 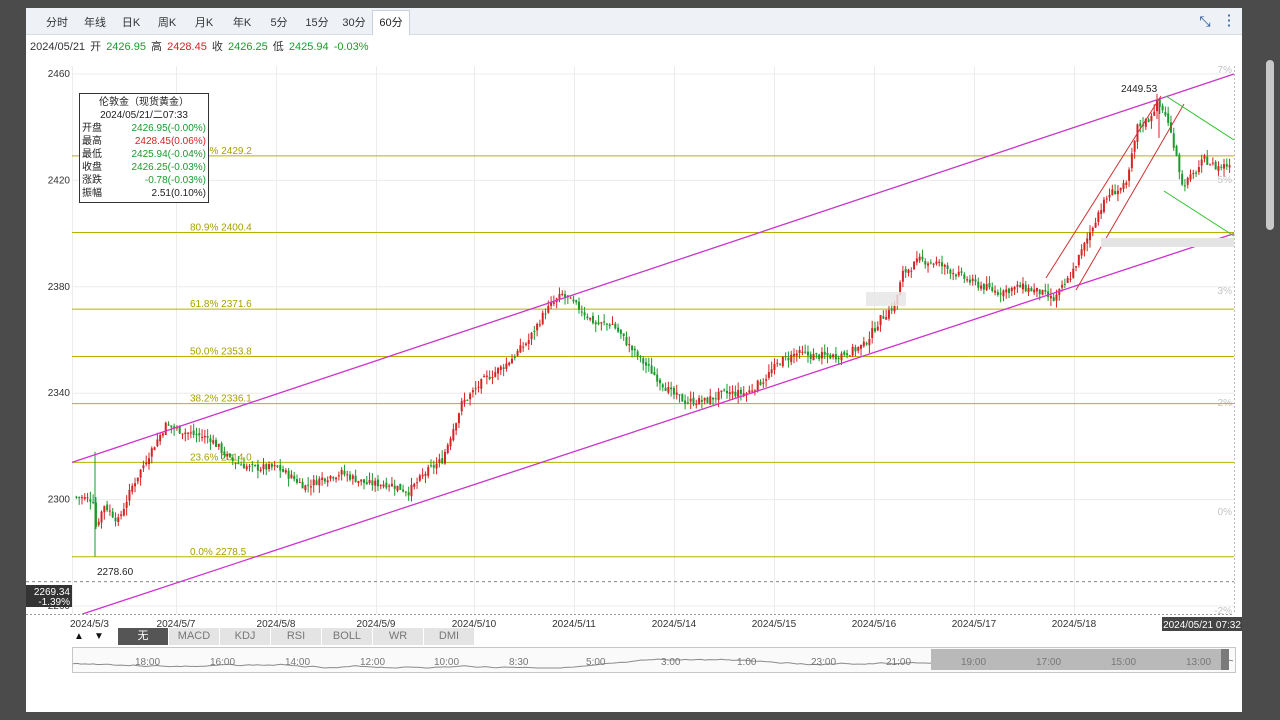 I want to click on x-tick-label: 2024/5/11, so click(x=574, y=624).